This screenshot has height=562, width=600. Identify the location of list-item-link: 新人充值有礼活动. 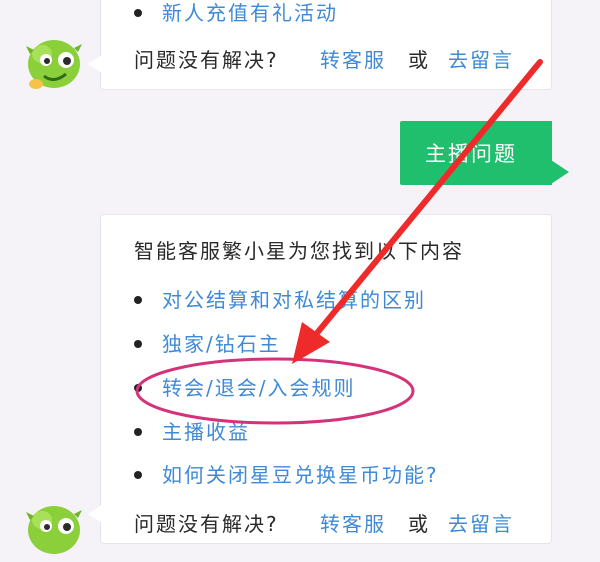
(250, 13).